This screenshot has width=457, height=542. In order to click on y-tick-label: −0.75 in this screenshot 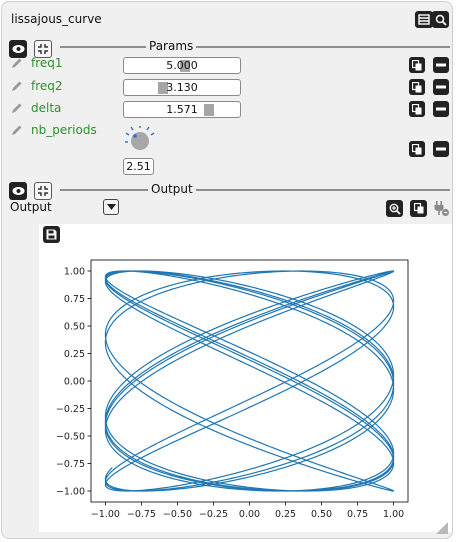, I will do `click(70, 464)`.